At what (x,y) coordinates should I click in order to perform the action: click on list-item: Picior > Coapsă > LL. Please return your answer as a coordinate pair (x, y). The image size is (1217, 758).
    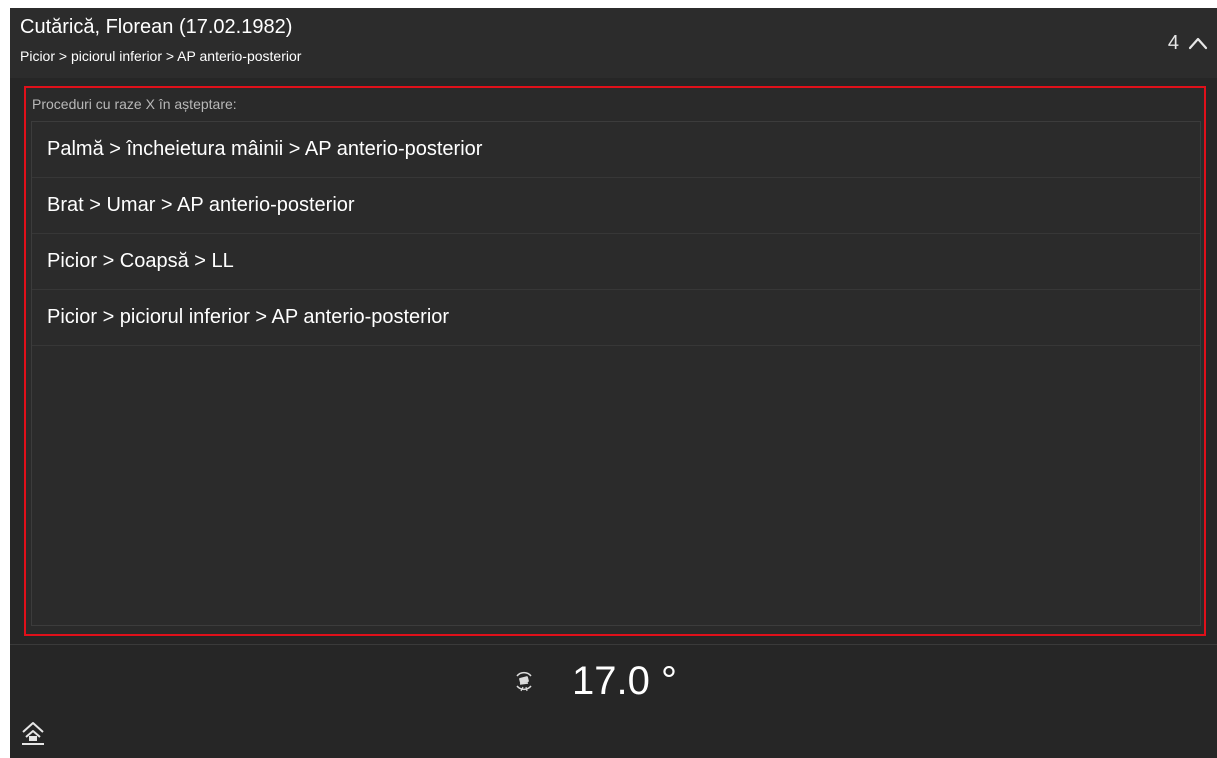
    Looking at the image, I should click on (616, 262).